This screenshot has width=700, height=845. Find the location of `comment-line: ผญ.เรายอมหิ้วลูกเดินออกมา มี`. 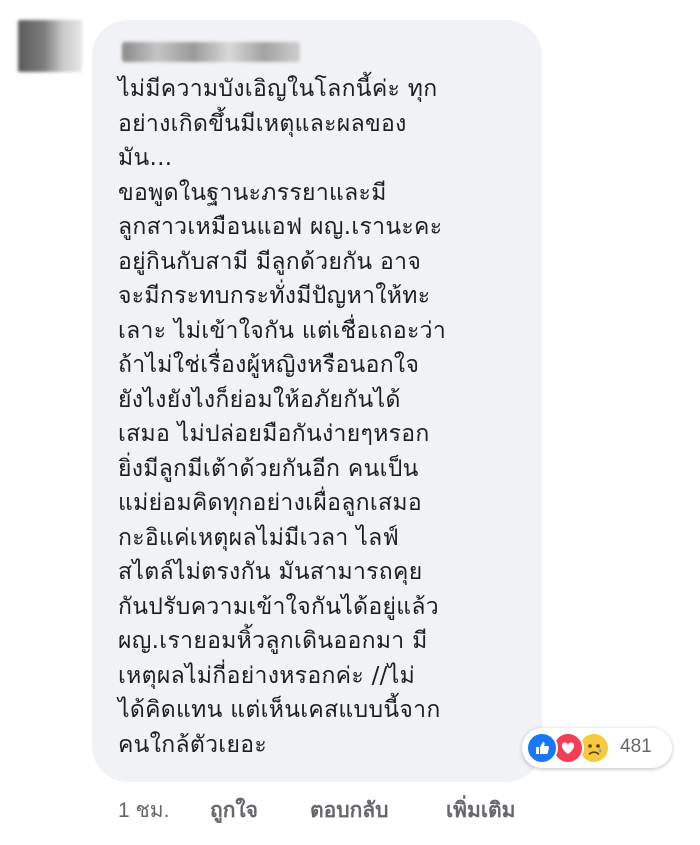

comment-line: ผญ.เรายอมหิ้วลูกเดินออกมา มี is located at coordinates (273, 641).